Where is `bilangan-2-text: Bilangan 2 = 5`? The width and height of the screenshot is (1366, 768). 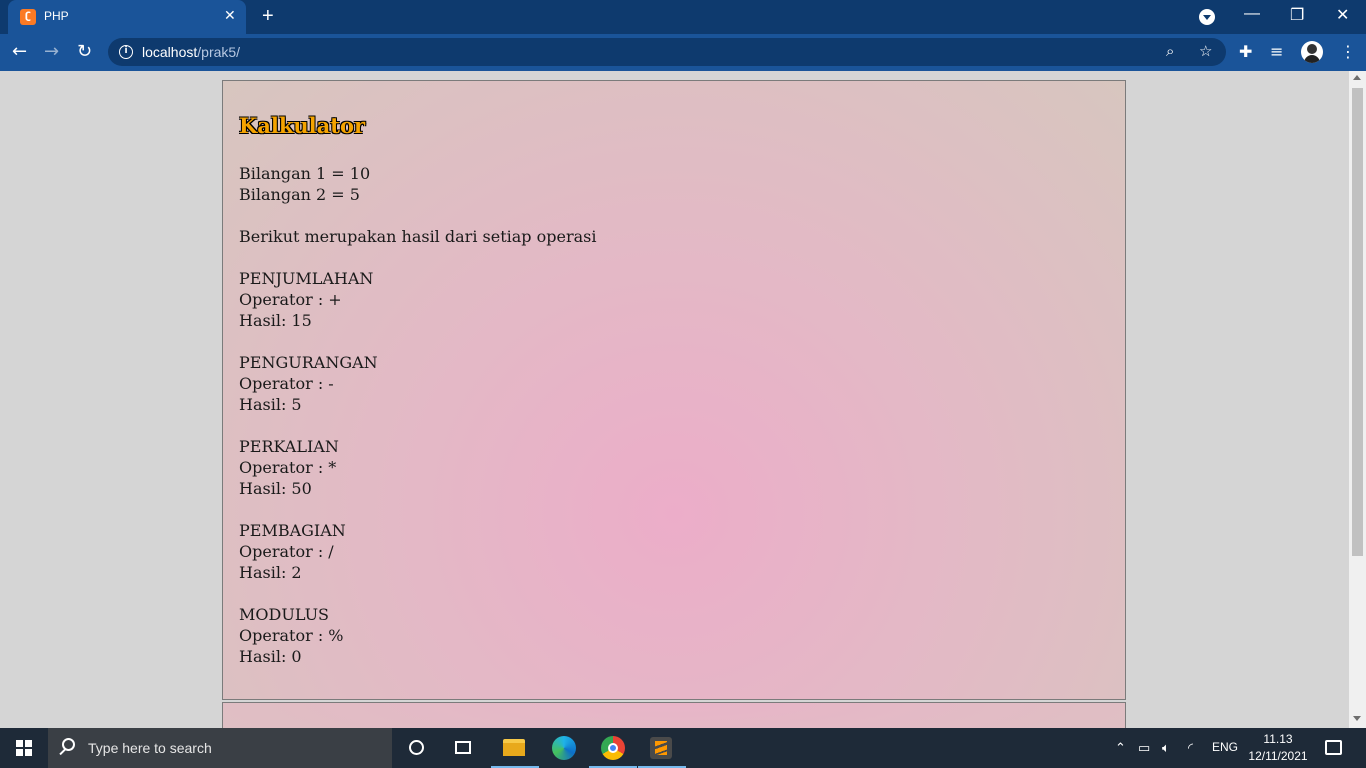
bilangan-2-text: Bilangan 2 = 5 is located at coordinates (299, 194).